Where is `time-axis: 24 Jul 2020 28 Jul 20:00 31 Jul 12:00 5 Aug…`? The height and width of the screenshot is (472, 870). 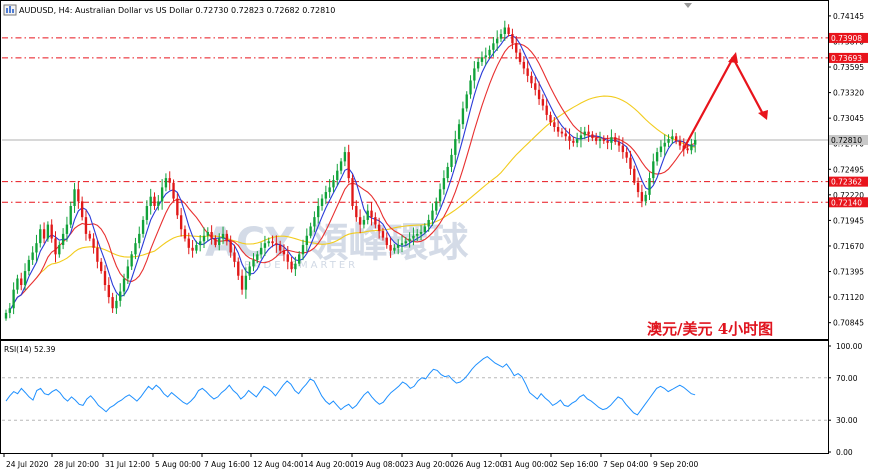
time-axis: 24 Jul 2020 28 Jul 20:00 31 Jul 12:00 5 Aug… is located at coordinates (351, 461).